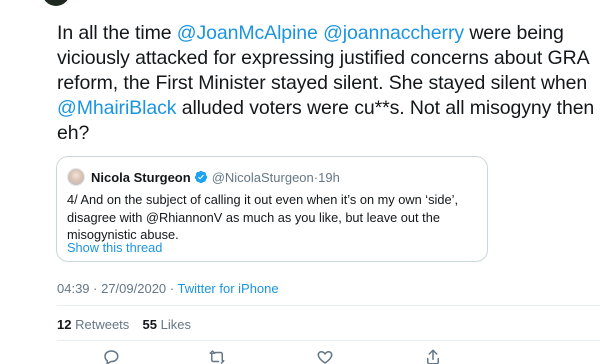  I want to click on quoted-tweet-header: Nicola Sturgeon @NicolaSturgeon · 19h, so click(203, 177).